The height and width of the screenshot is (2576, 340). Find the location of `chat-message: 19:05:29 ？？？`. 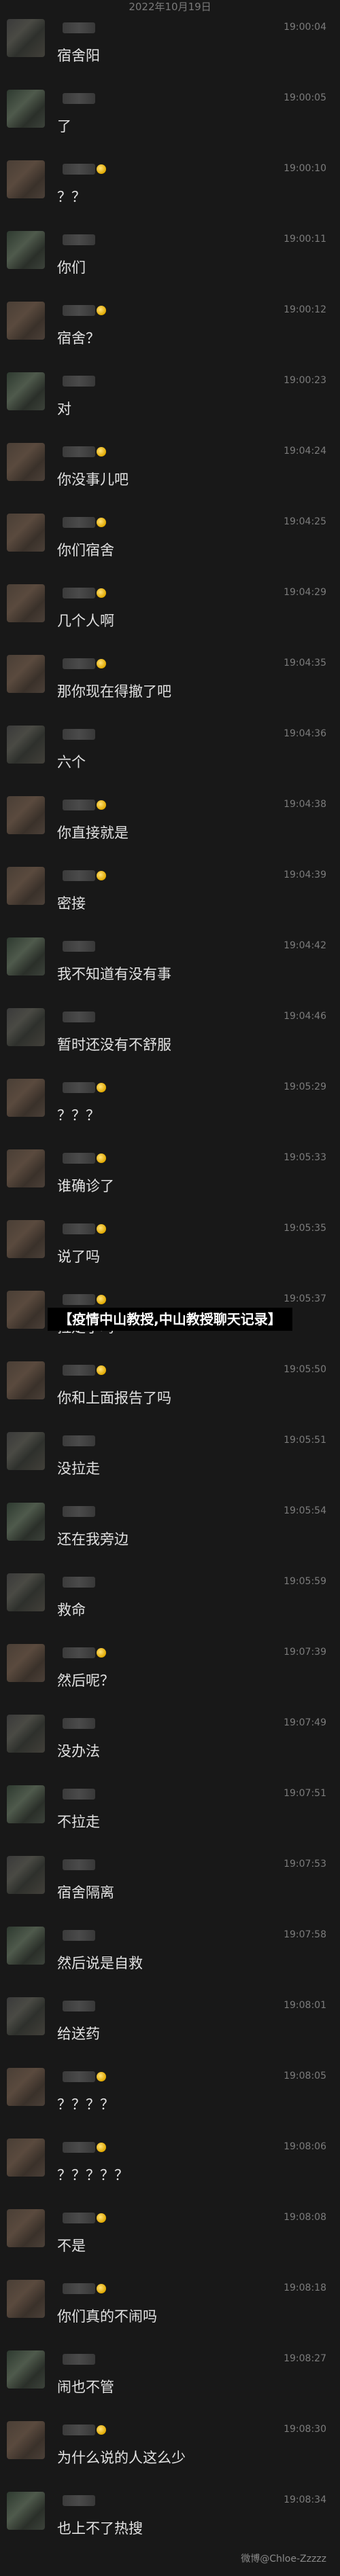

chat-message: 19:05:29 ？？？ is located at coordinates (170, 1107).